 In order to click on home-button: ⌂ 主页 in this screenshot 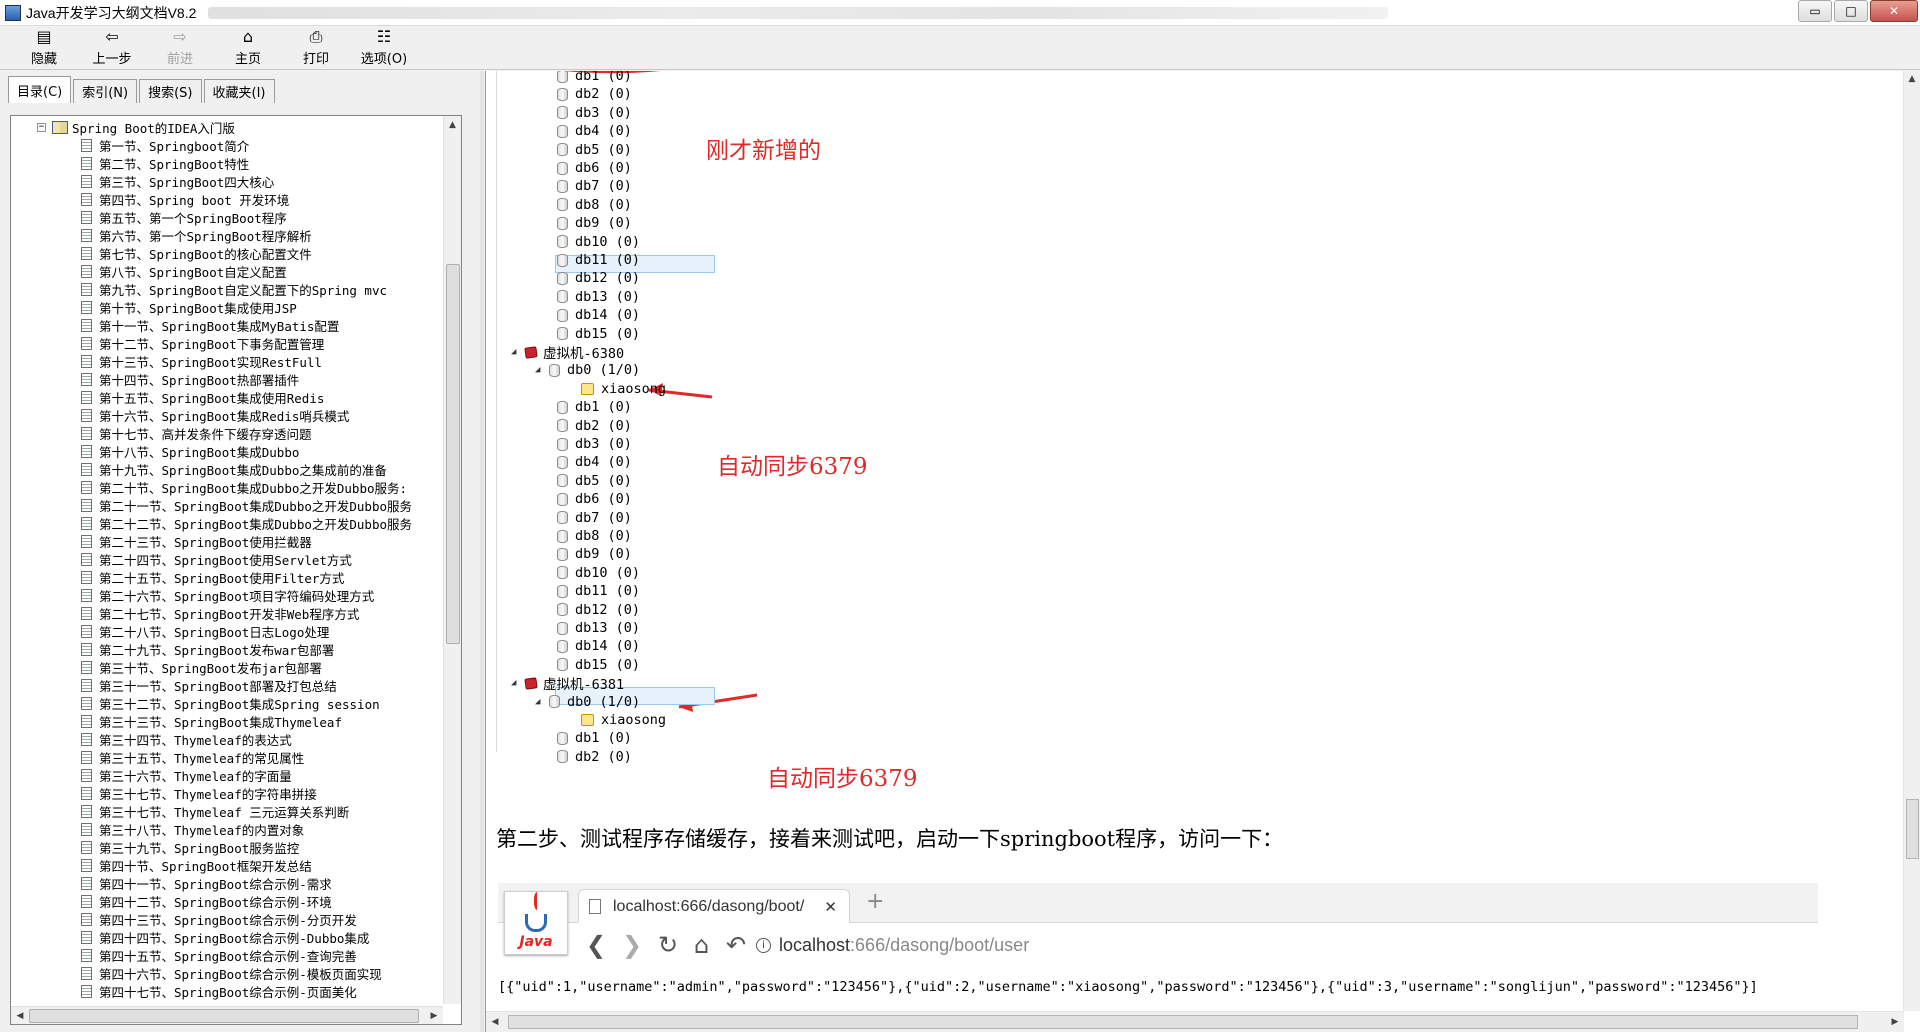, I will do `click(248, 47)`.